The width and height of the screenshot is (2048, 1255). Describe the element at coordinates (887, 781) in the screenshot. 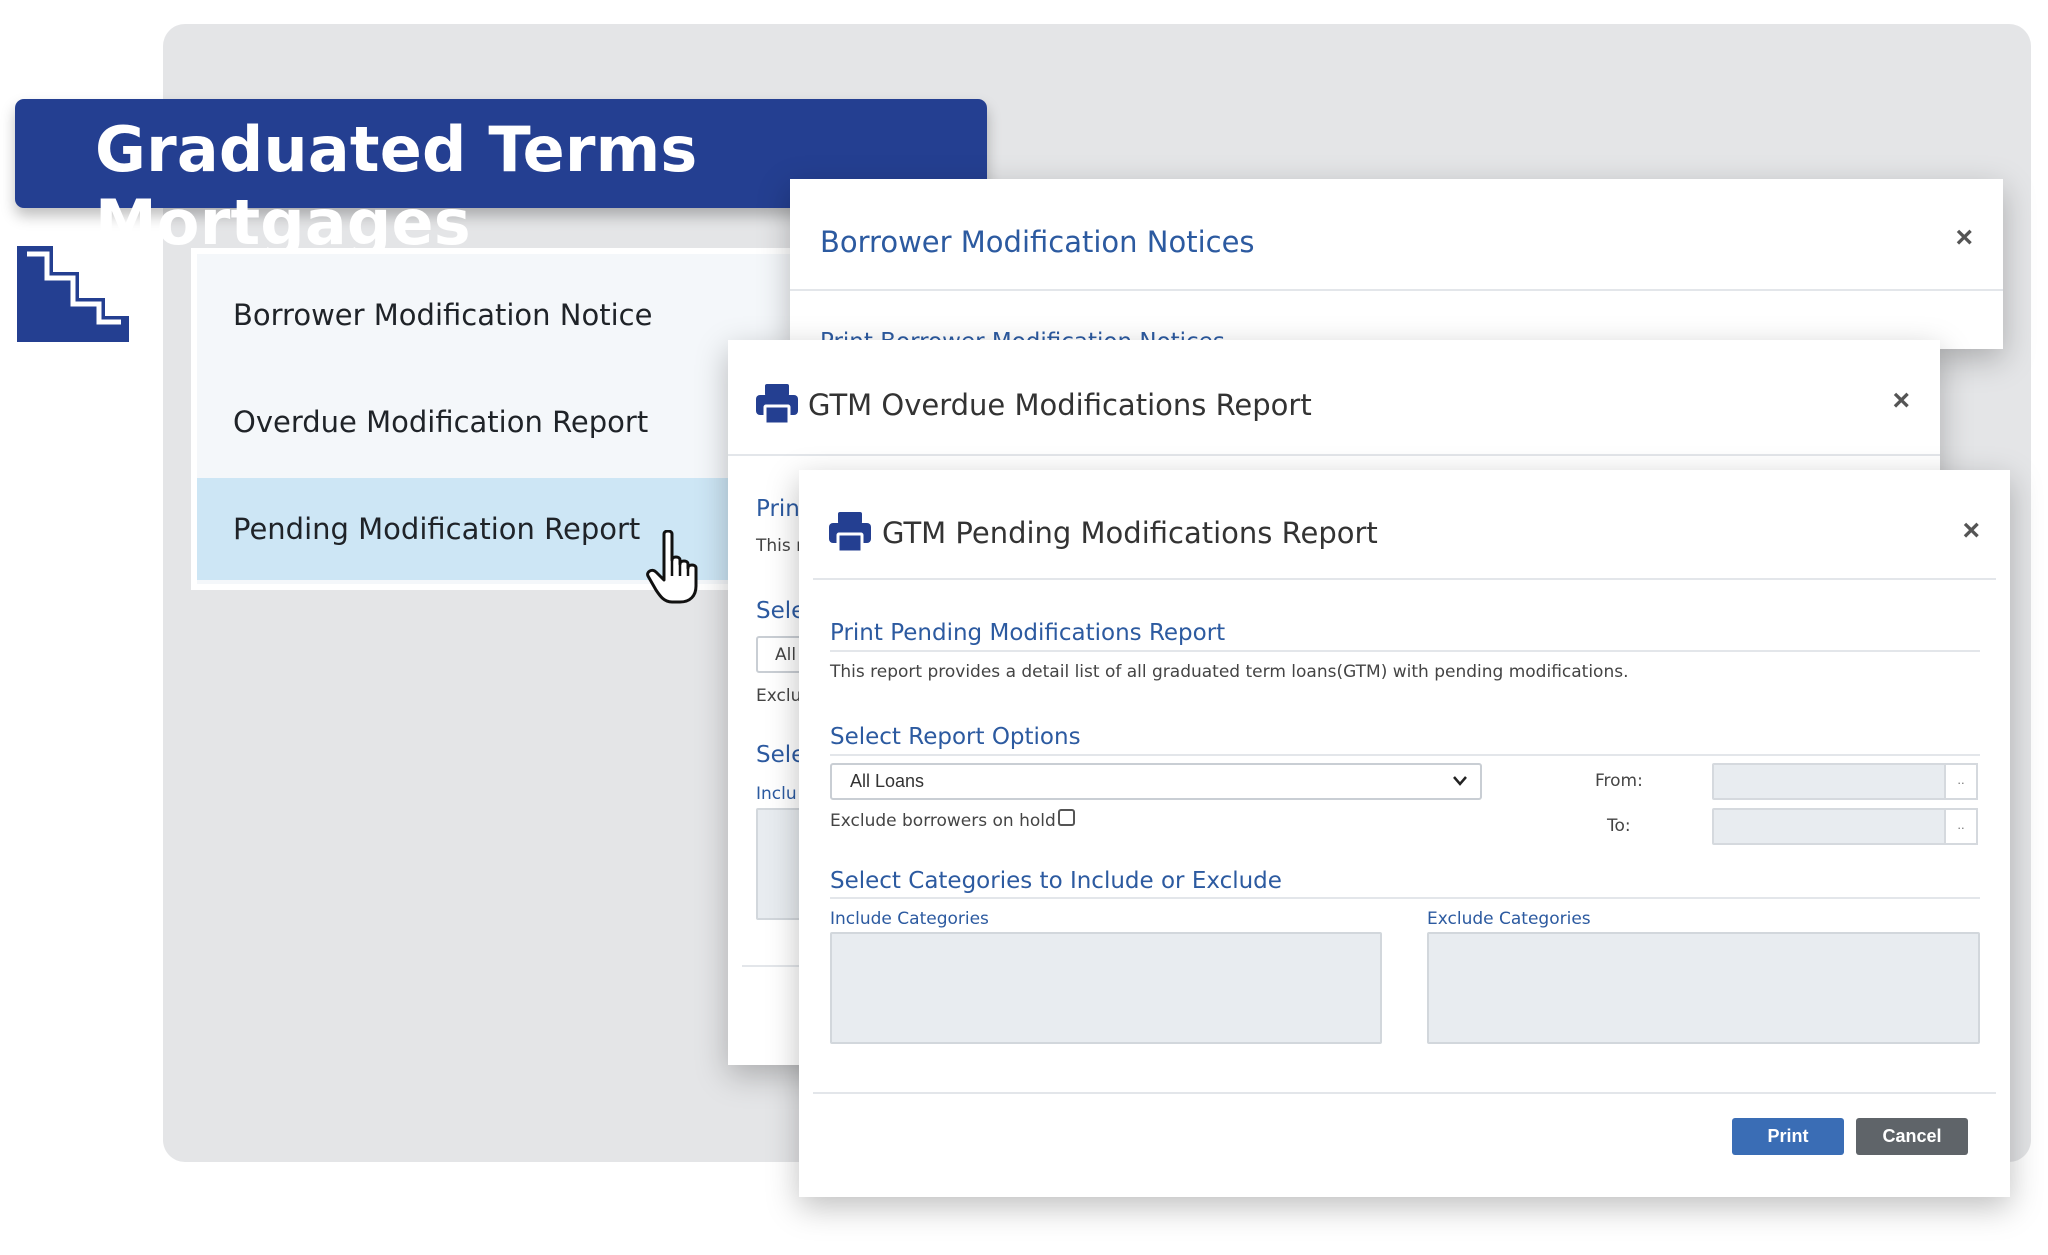

I see `select-value: All Loans` at that location.